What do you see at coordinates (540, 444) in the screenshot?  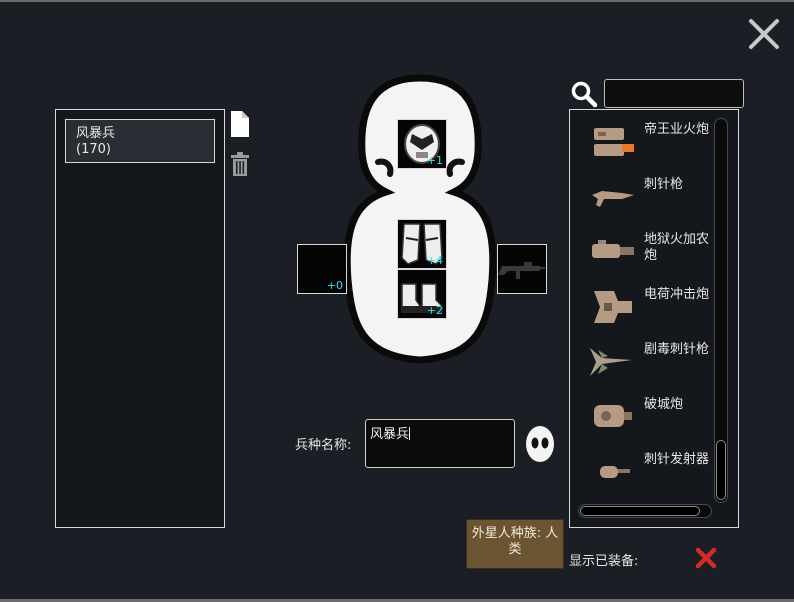 I see `alien-face-icon` at bounding box center [540, 444].